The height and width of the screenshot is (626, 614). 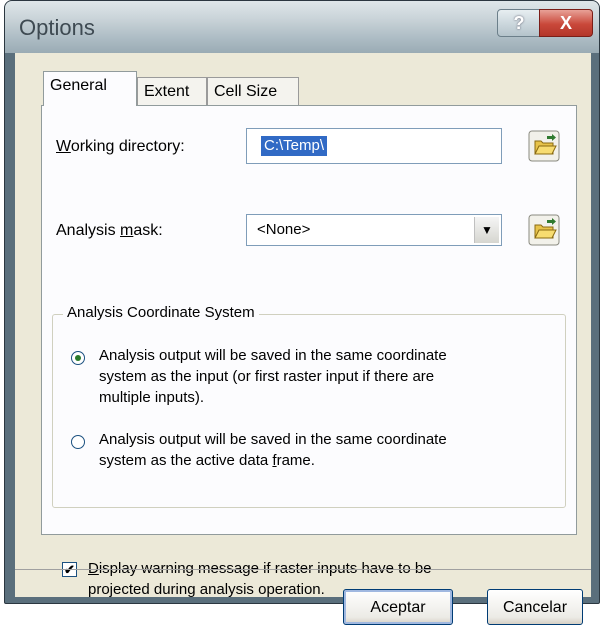 What do you see at coordinates (172, 91) in the screenshot?
I see `tab-extent: Extent` at bounding box center [172, 91].